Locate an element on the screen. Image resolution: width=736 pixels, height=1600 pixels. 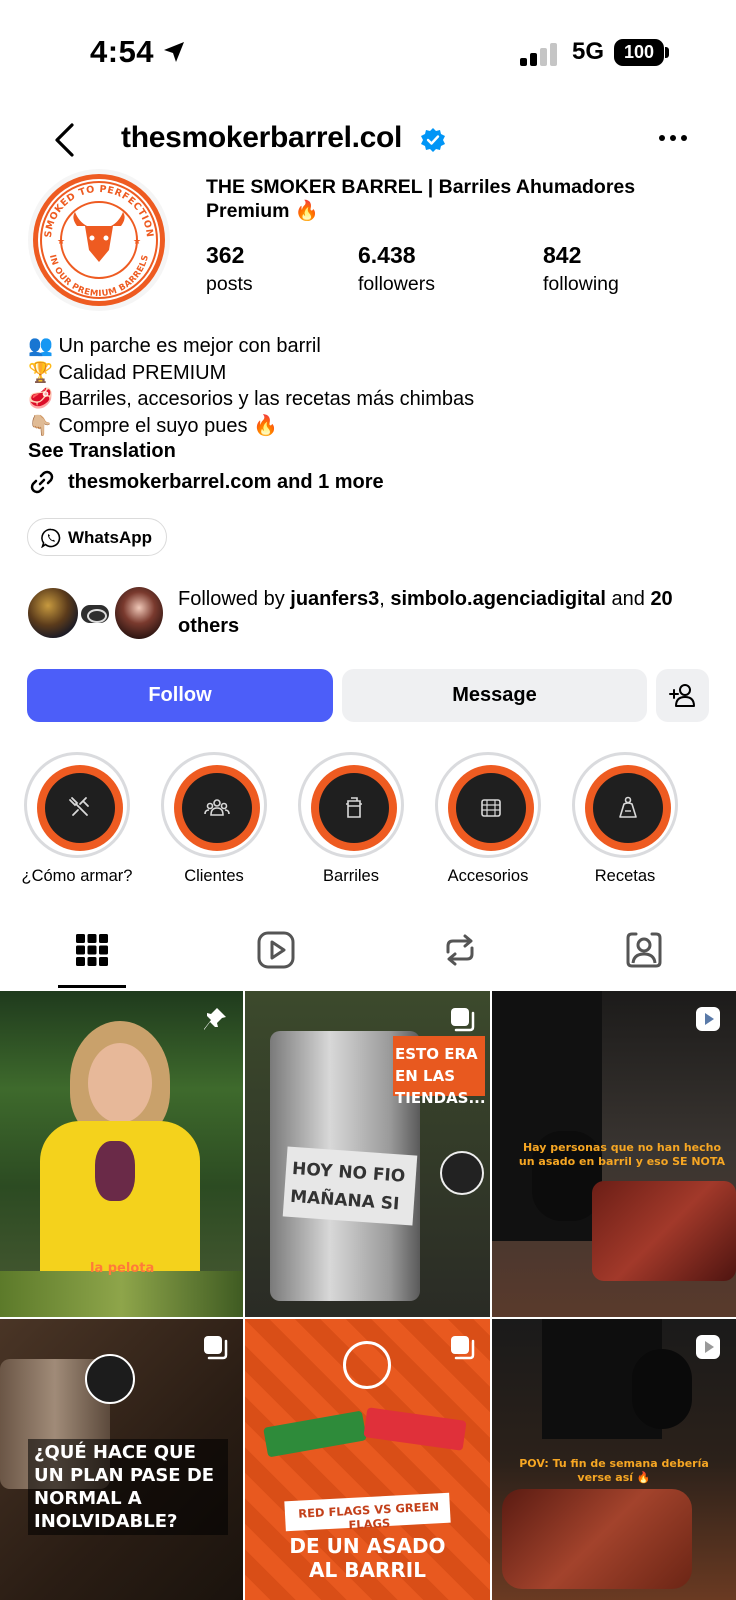
highlight-accesorios: Accesorios is located at coordinates (488, 818).